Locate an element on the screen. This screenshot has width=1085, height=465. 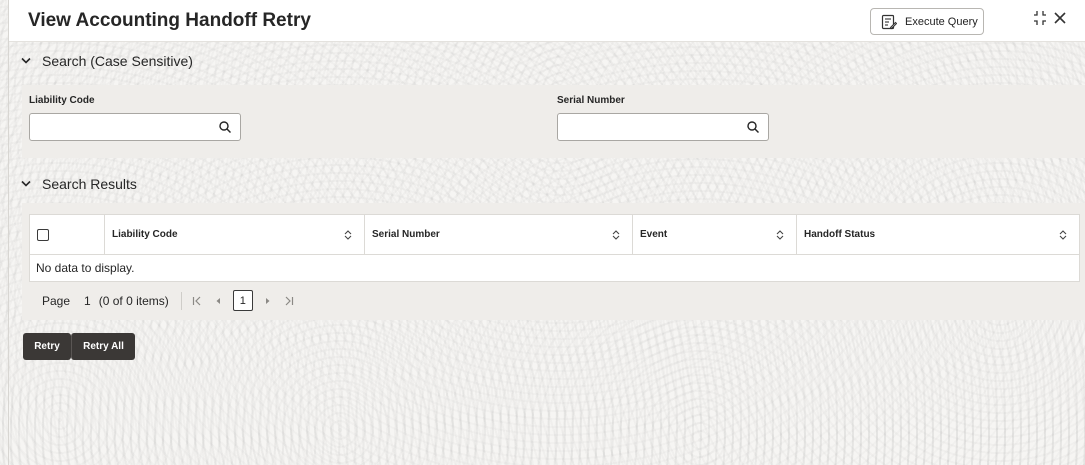
column-label: Event is located at coordinates (654, 234).